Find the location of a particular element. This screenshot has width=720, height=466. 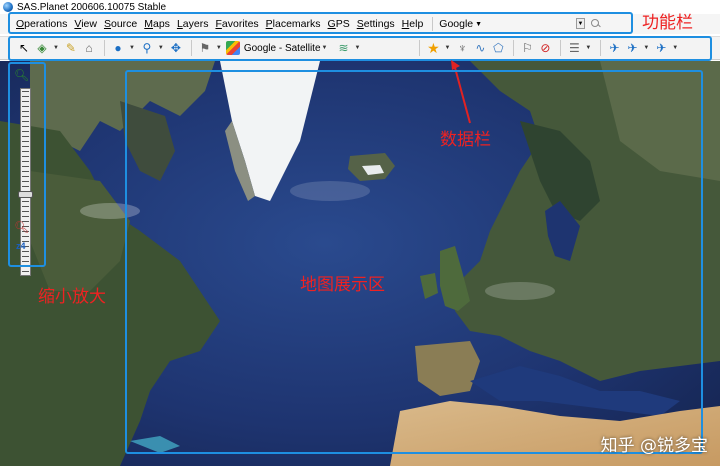

zoom-highlight is located at coordinates (27, 164).